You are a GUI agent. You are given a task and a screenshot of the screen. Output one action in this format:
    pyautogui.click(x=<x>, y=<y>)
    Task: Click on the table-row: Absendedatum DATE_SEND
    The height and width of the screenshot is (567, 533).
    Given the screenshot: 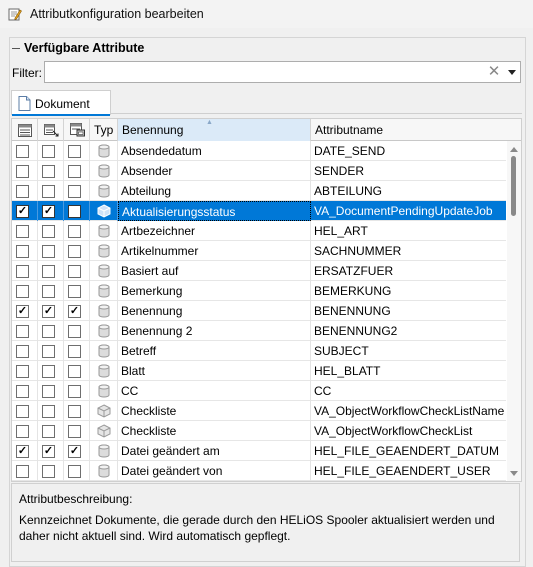 What is the action you would take?
    pyautogui.click(x=259, y=151)
    